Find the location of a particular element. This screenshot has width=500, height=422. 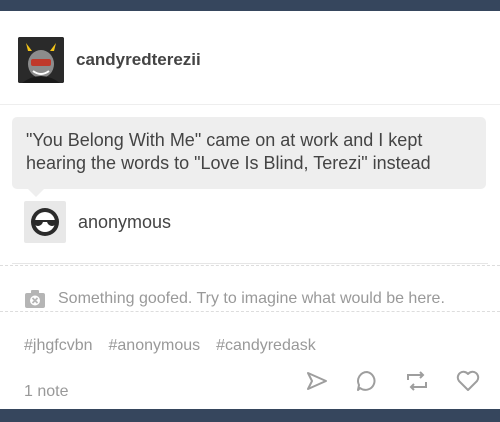

tag-link: #candyredask is located at coordinates (266, 346).